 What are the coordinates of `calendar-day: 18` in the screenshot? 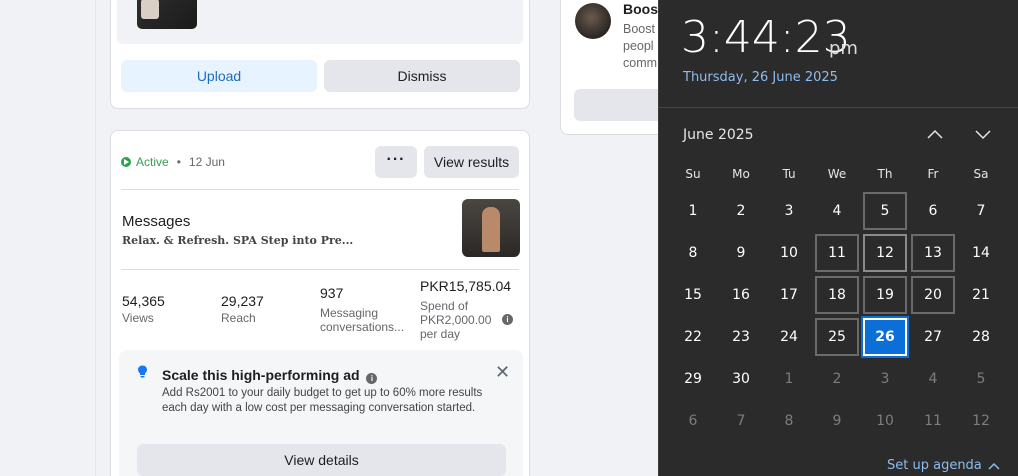 It's located at (837, 295).